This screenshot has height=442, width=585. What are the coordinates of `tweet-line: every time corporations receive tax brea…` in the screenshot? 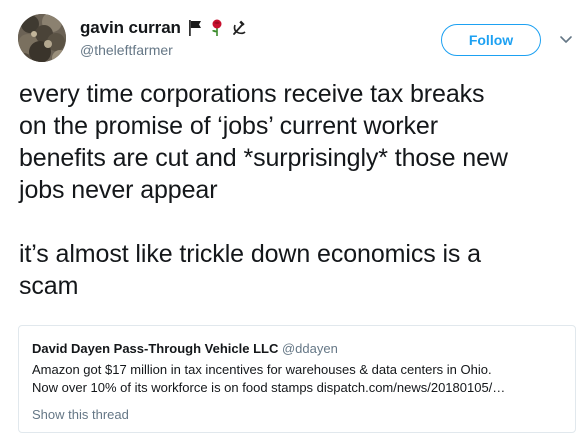 It's located at (252, 94).